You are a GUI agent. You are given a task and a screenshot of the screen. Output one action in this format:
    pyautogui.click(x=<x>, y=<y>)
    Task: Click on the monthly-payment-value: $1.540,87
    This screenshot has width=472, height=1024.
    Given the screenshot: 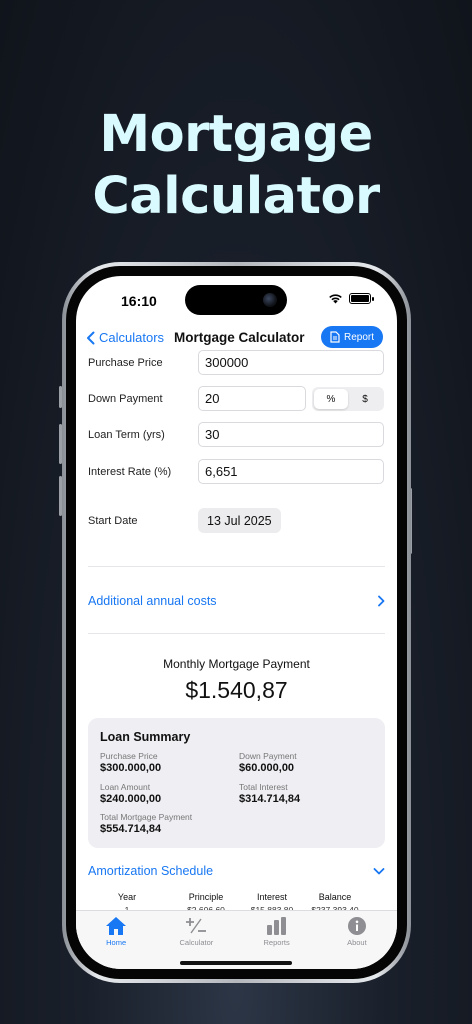 What is the action you would take?
    pyautogui.click(x=236, y=690)
    